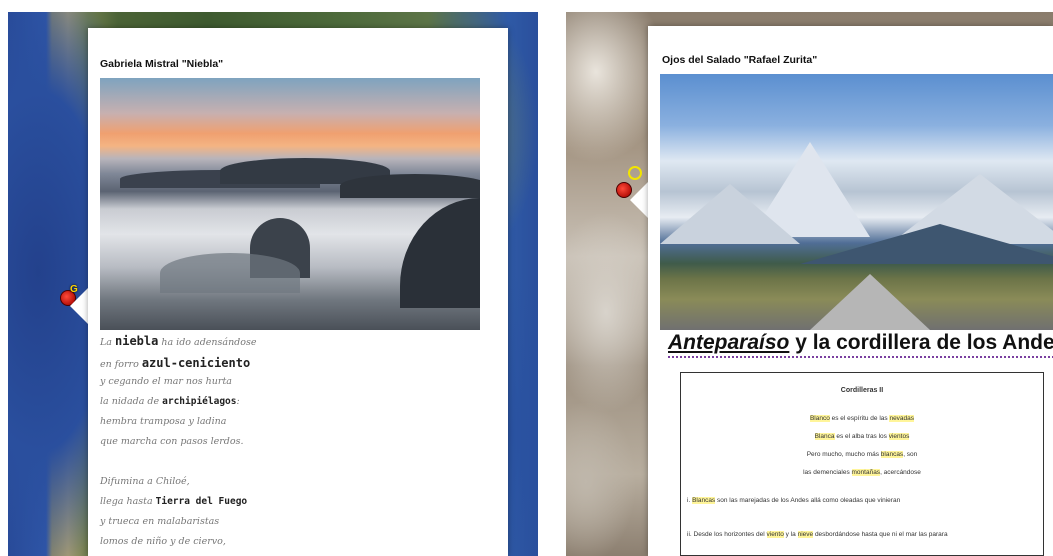  Describe the element at coordinates (172, 441) in the screenshot. I see `poem-line: que marcha con pasos lerdos.` at that location.